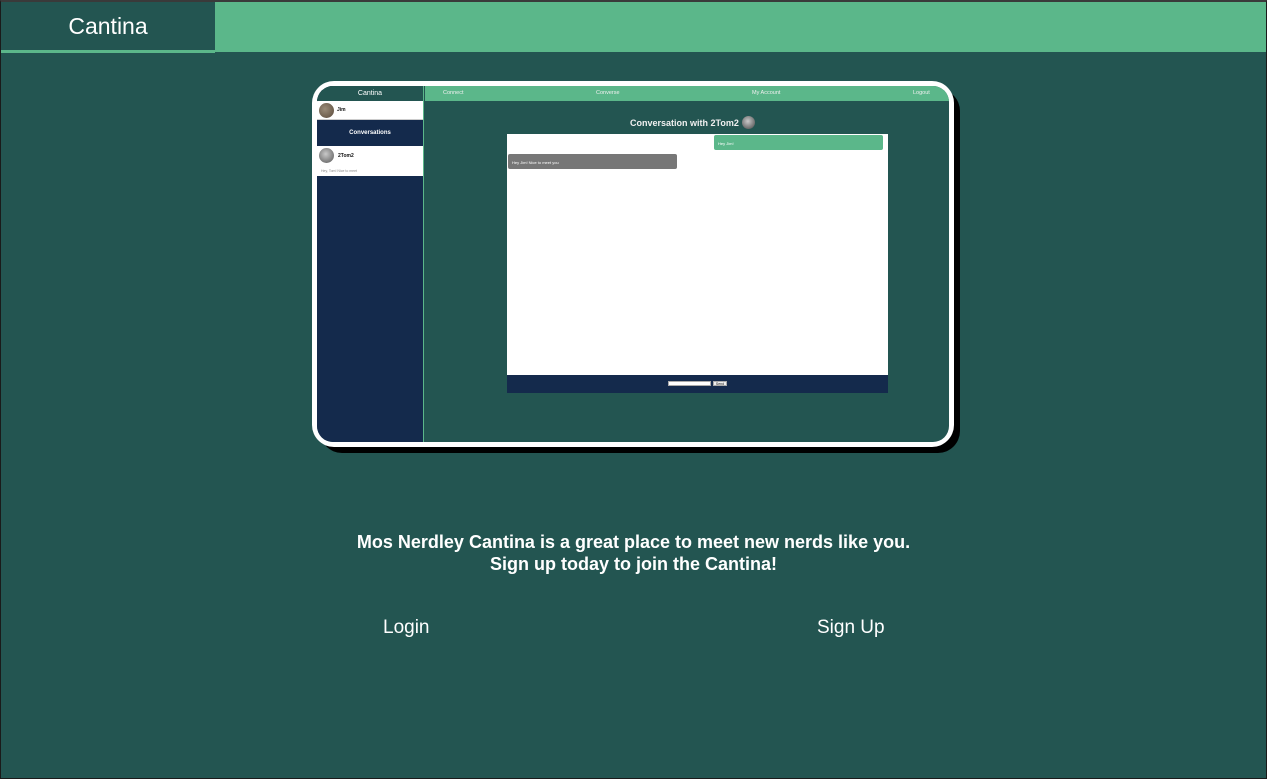 The height and width of the screenshot is (779, 1267). I want to click on preview-conversations-heading: Conversations, so click(370, 133).